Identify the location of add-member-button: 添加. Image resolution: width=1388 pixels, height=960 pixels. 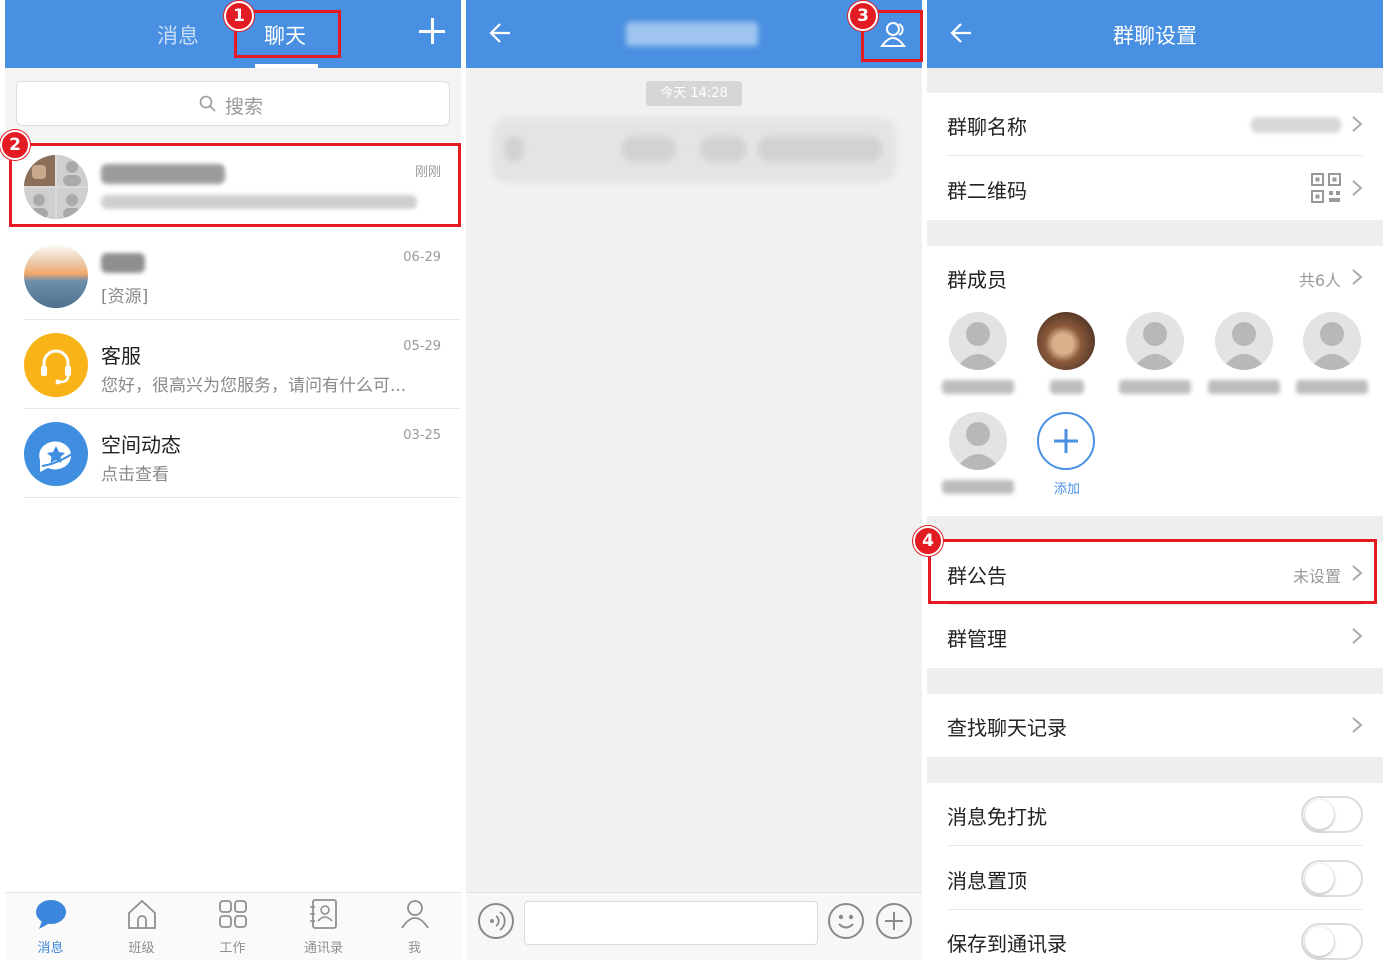
(1067, 459).